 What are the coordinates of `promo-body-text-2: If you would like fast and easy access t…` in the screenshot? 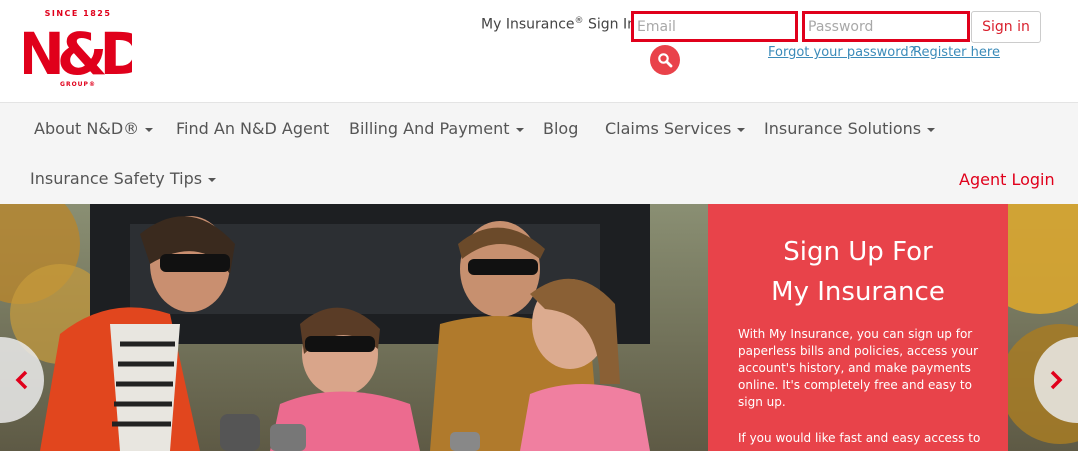 It's located at (859, 438).